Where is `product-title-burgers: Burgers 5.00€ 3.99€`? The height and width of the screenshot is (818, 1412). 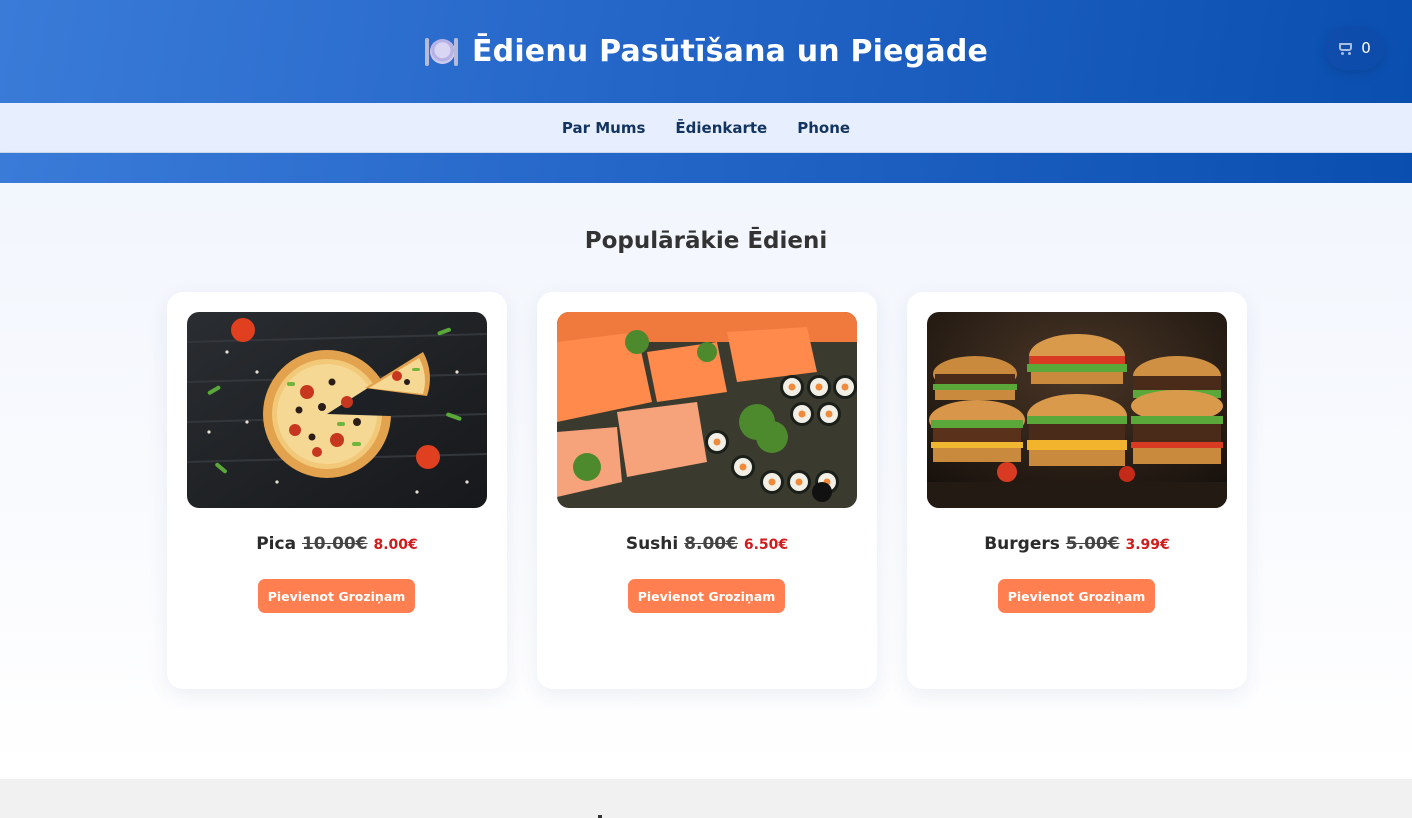
product-title-burgers: Burgers 5.00€ 3.99€ is located at coordinates (1077, 544).